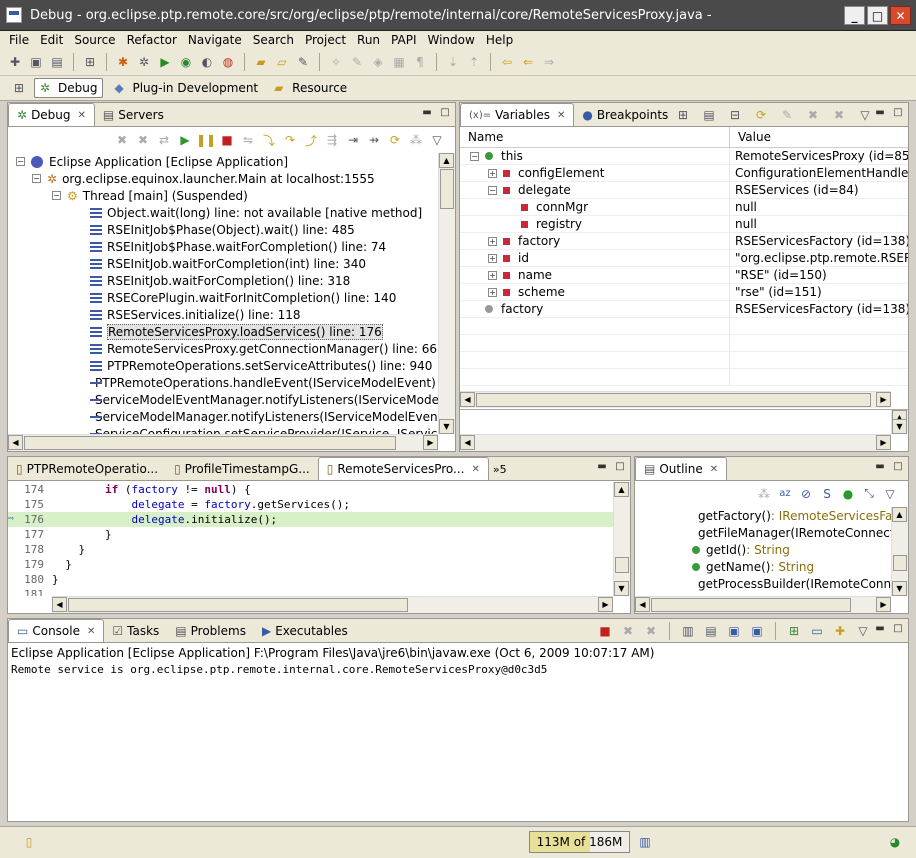 The image size is (916, 858). Describe the element at coordinates (310, 88) in the screenshot. I see `perspective-resource: ▰ Resource` at that location.